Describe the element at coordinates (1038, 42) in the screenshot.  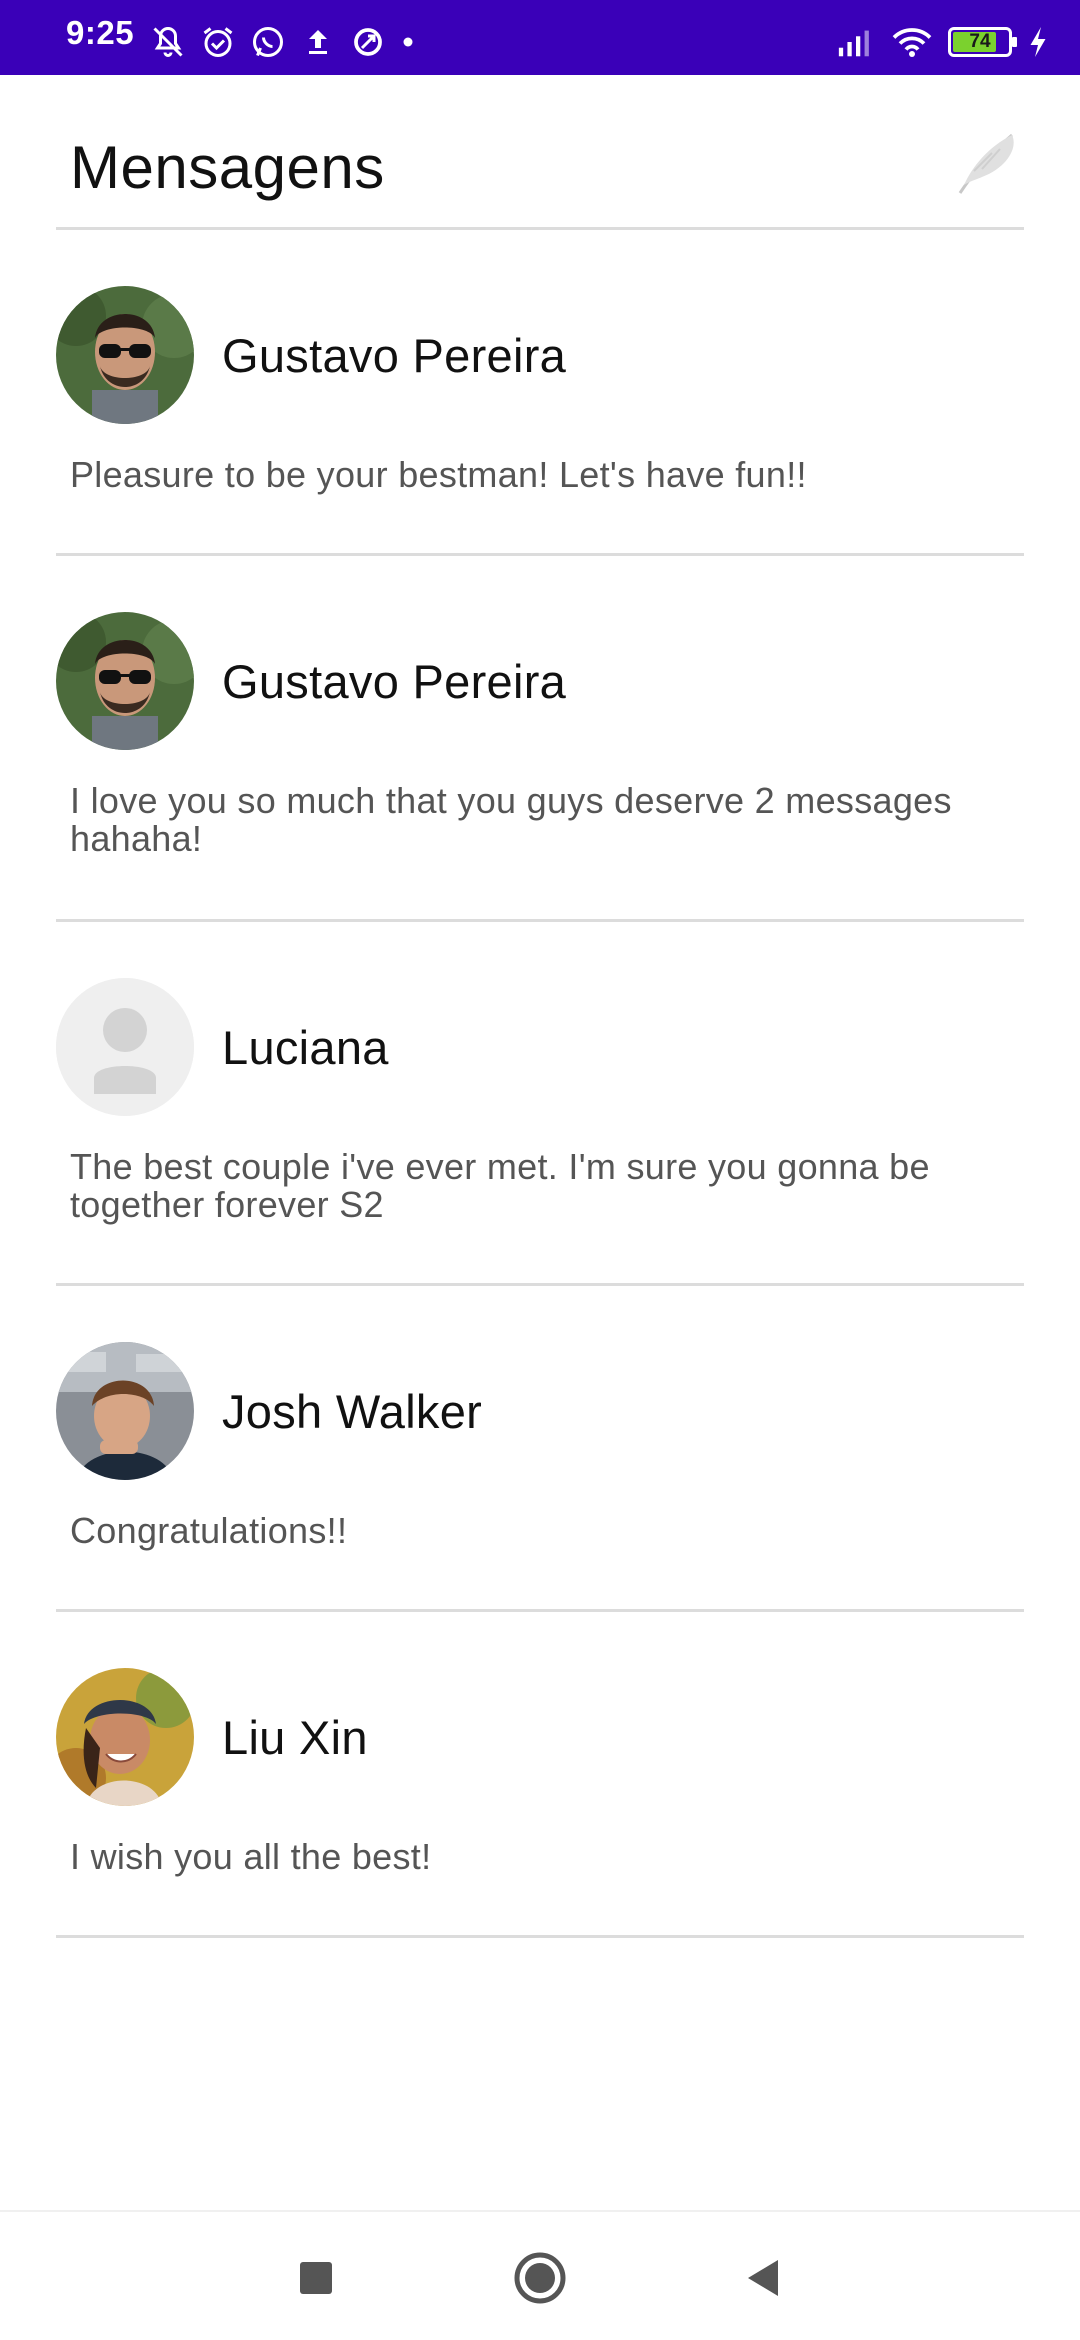
I see `charging-icon` at that location.